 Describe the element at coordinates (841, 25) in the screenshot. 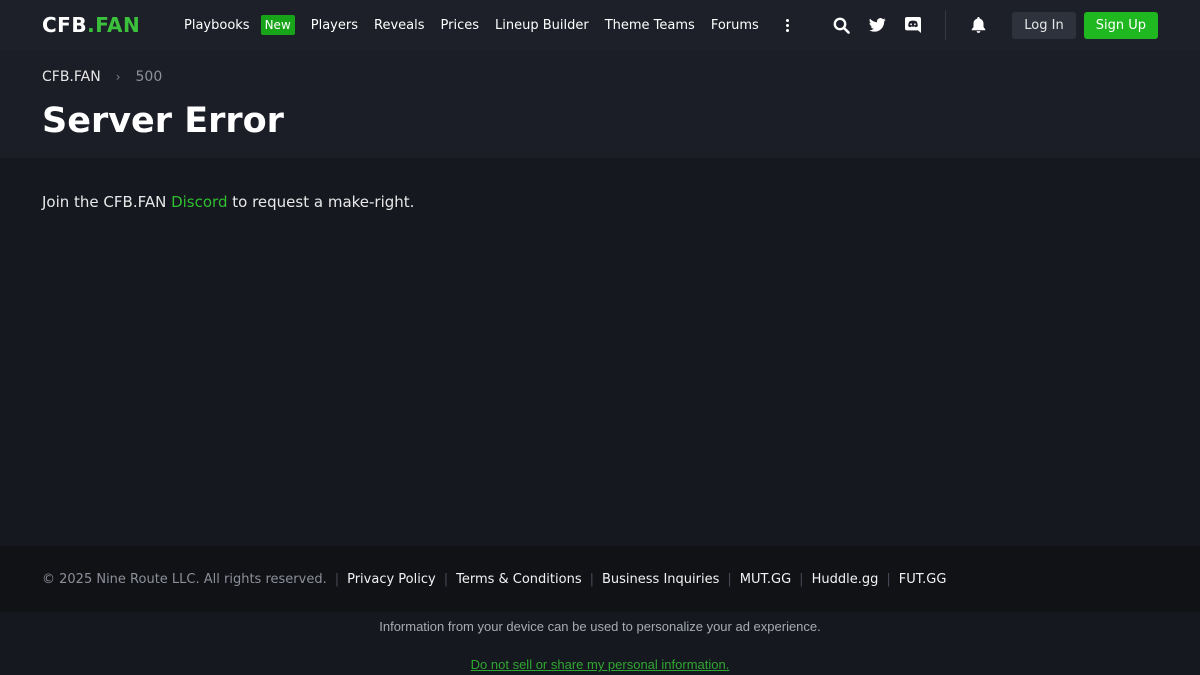

I see `search-icon` at that location.